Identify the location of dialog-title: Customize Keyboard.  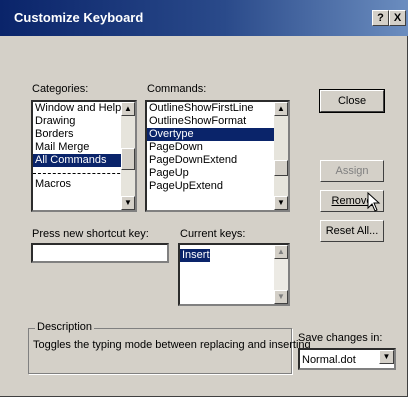
(79, 17).